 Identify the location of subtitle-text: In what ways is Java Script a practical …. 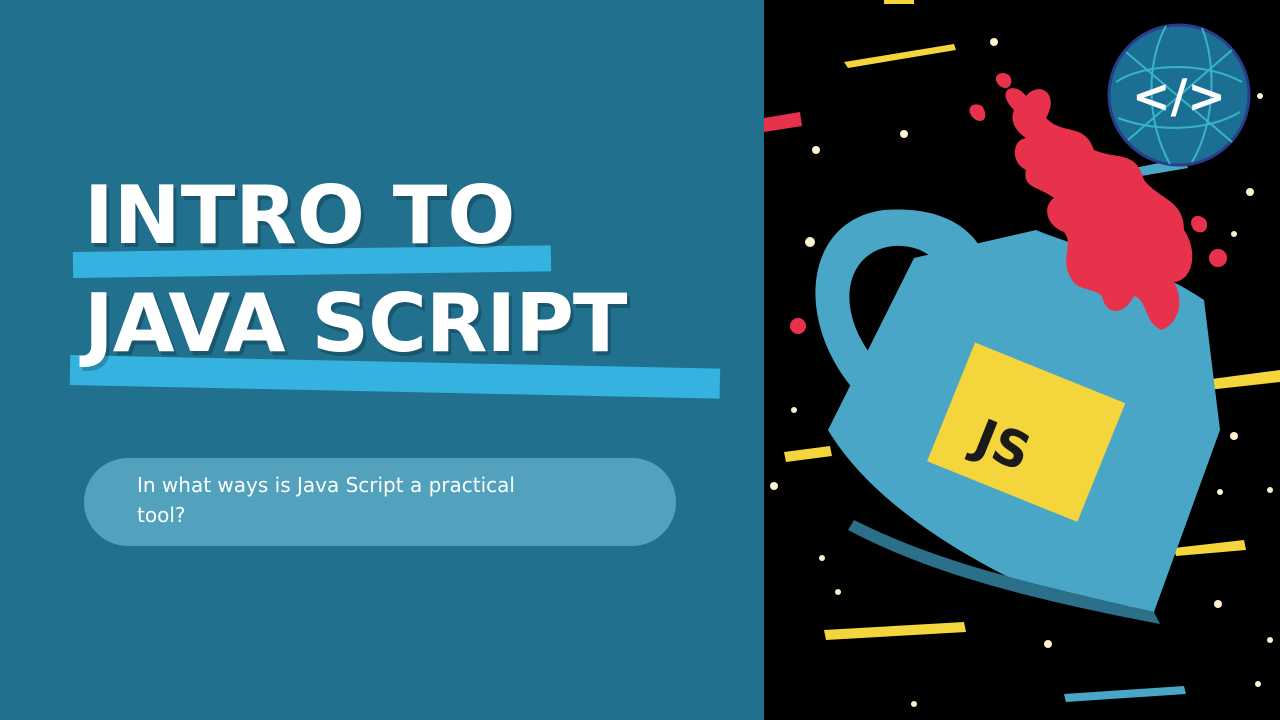
(326, 500).